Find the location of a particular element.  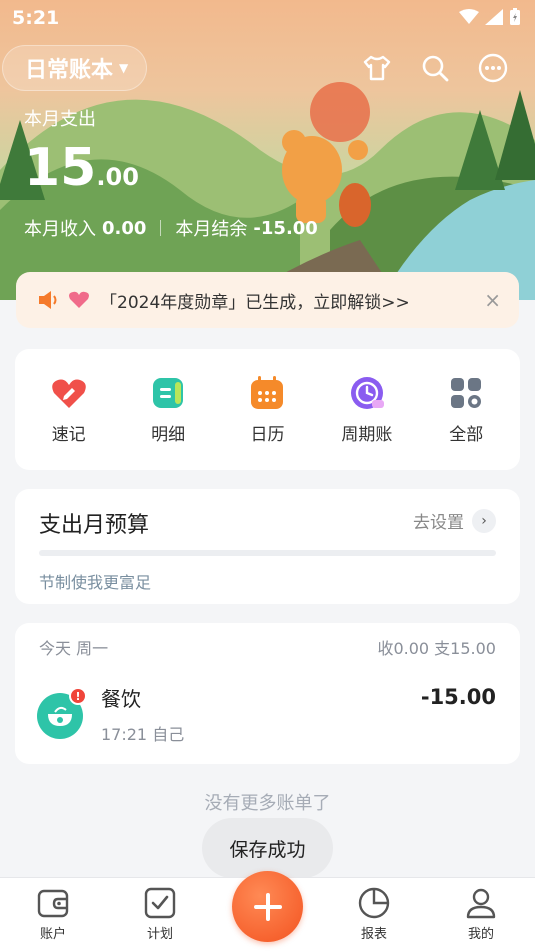

pie-chart-icon is located at coordinates (374, 903).